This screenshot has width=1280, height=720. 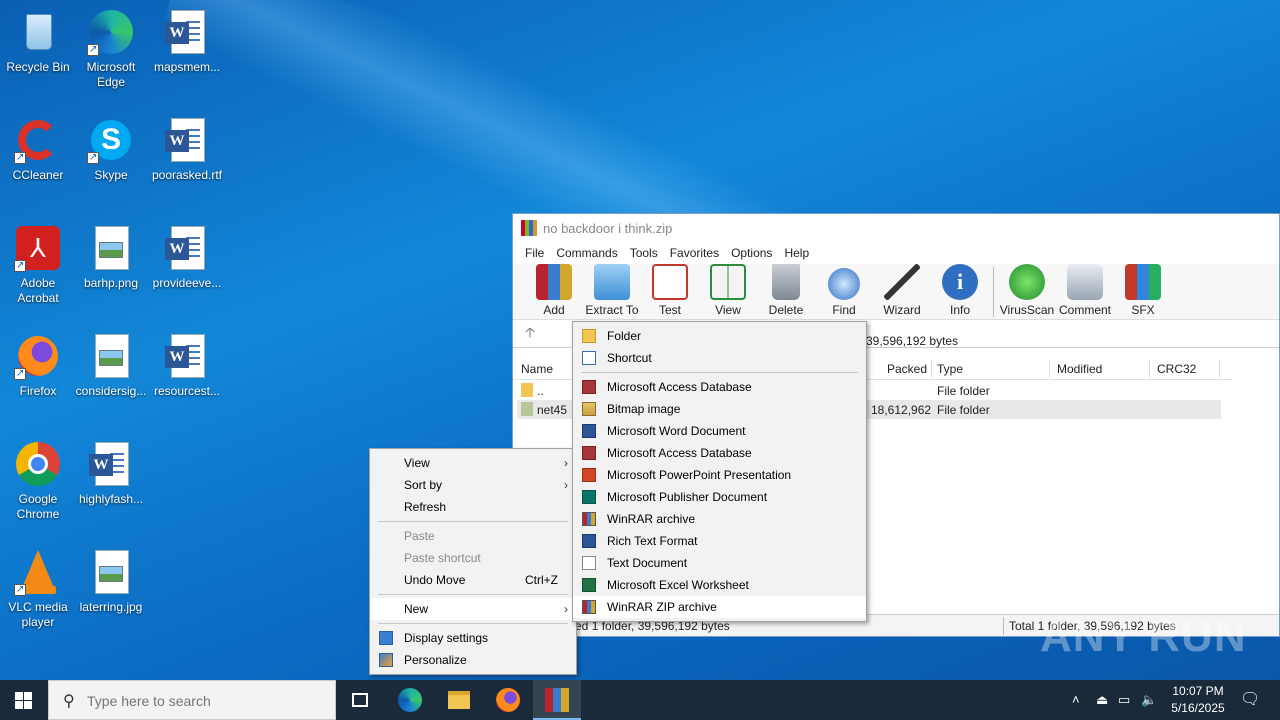 What do you see at coordinates (473, 558) in the screenshot?
I see `menu-item-paste-shortcut: Paste shortcut` at bounding box center [473, 558].